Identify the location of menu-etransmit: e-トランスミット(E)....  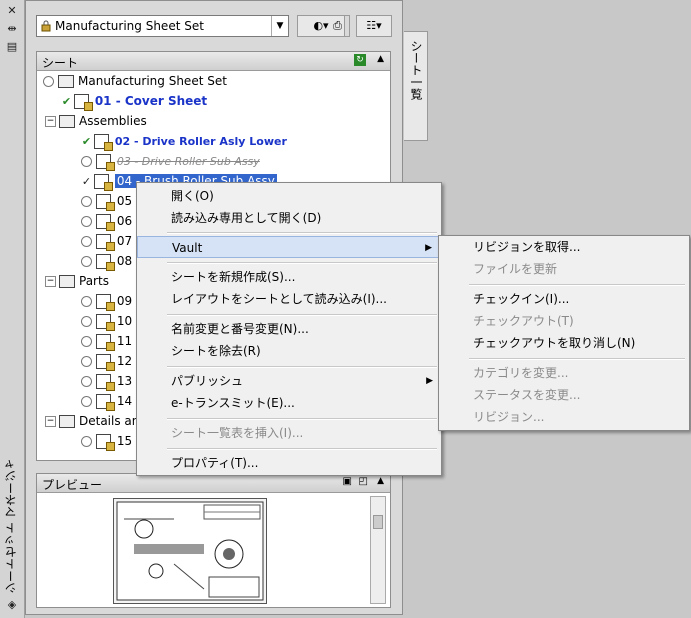
(289, 403).